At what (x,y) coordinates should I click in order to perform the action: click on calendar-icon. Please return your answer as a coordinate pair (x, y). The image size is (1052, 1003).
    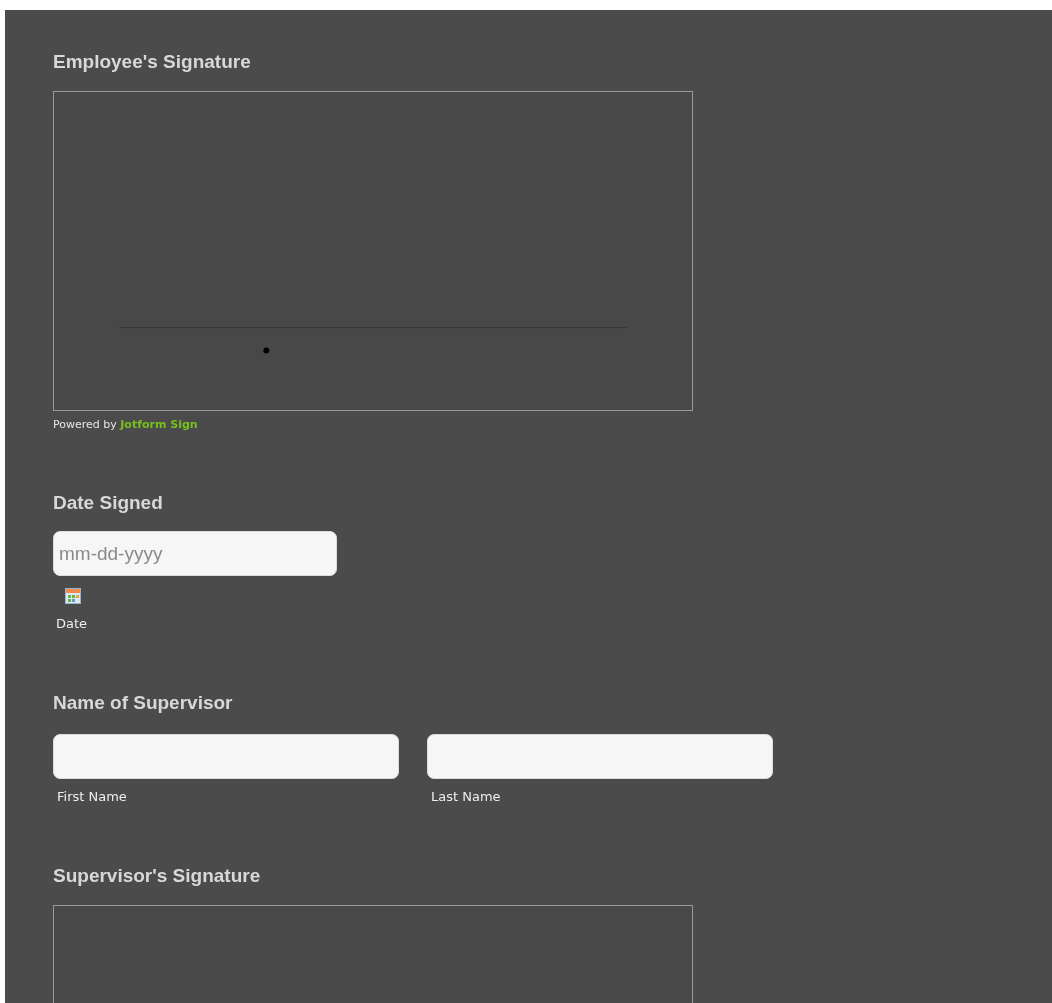
    Looking at the image, I should click on (73, 596).